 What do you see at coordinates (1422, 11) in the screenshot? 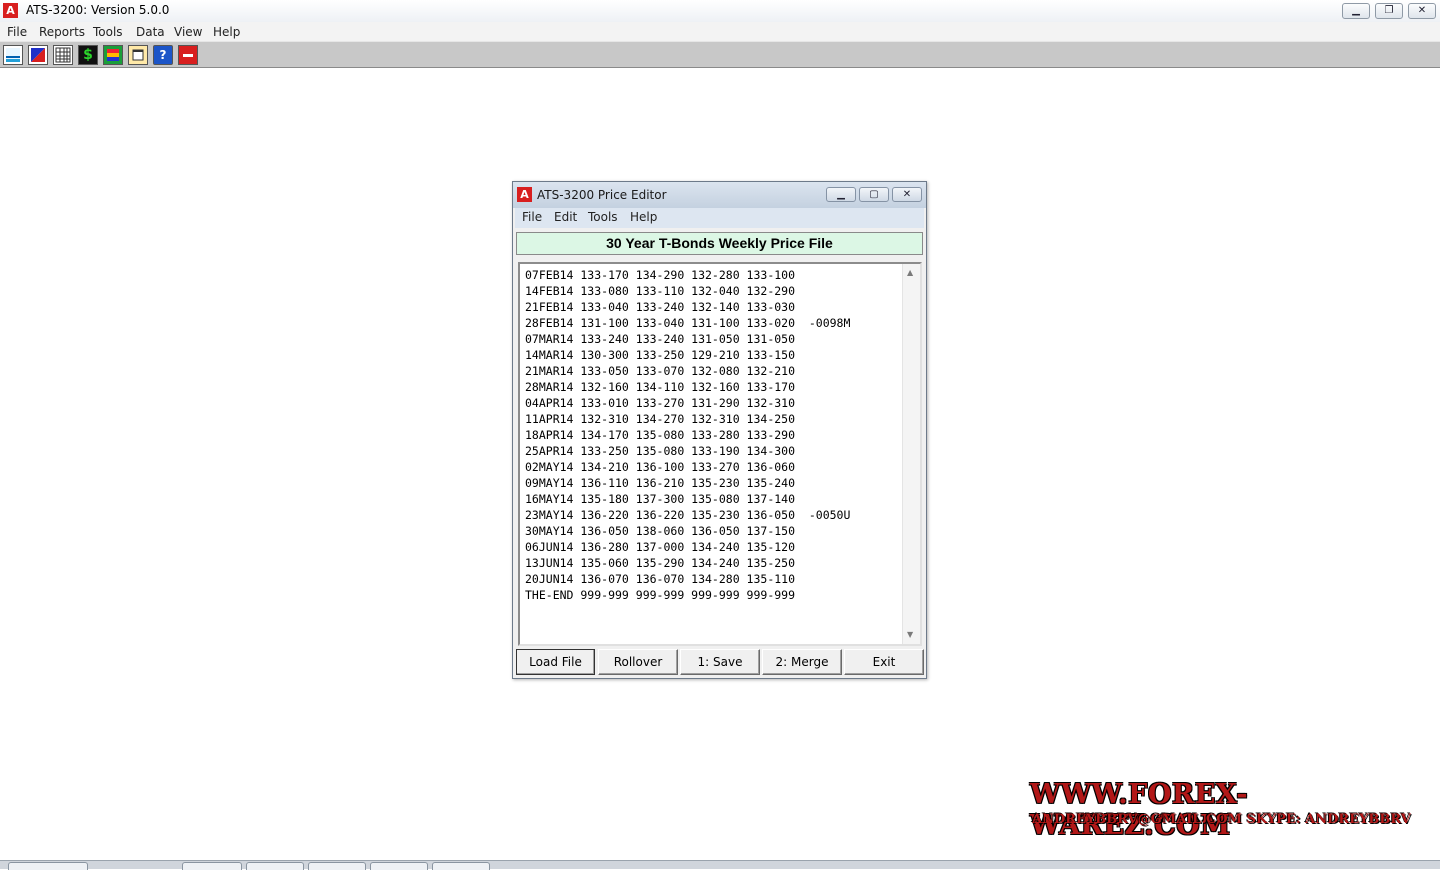
I see `close-icon: ✕` at bounding box center [1422, 11].